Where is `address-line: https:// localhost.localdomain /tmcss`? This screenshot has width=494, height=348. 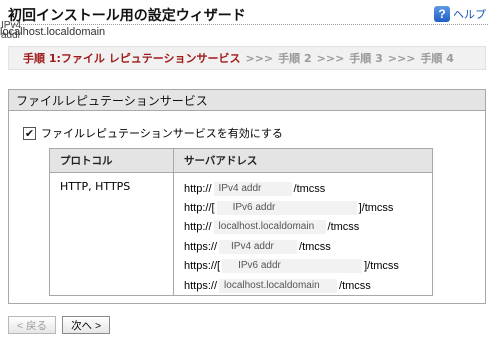 address-line: https:// localhost.localdomain /tmcss is located at coordinates (308, 285).